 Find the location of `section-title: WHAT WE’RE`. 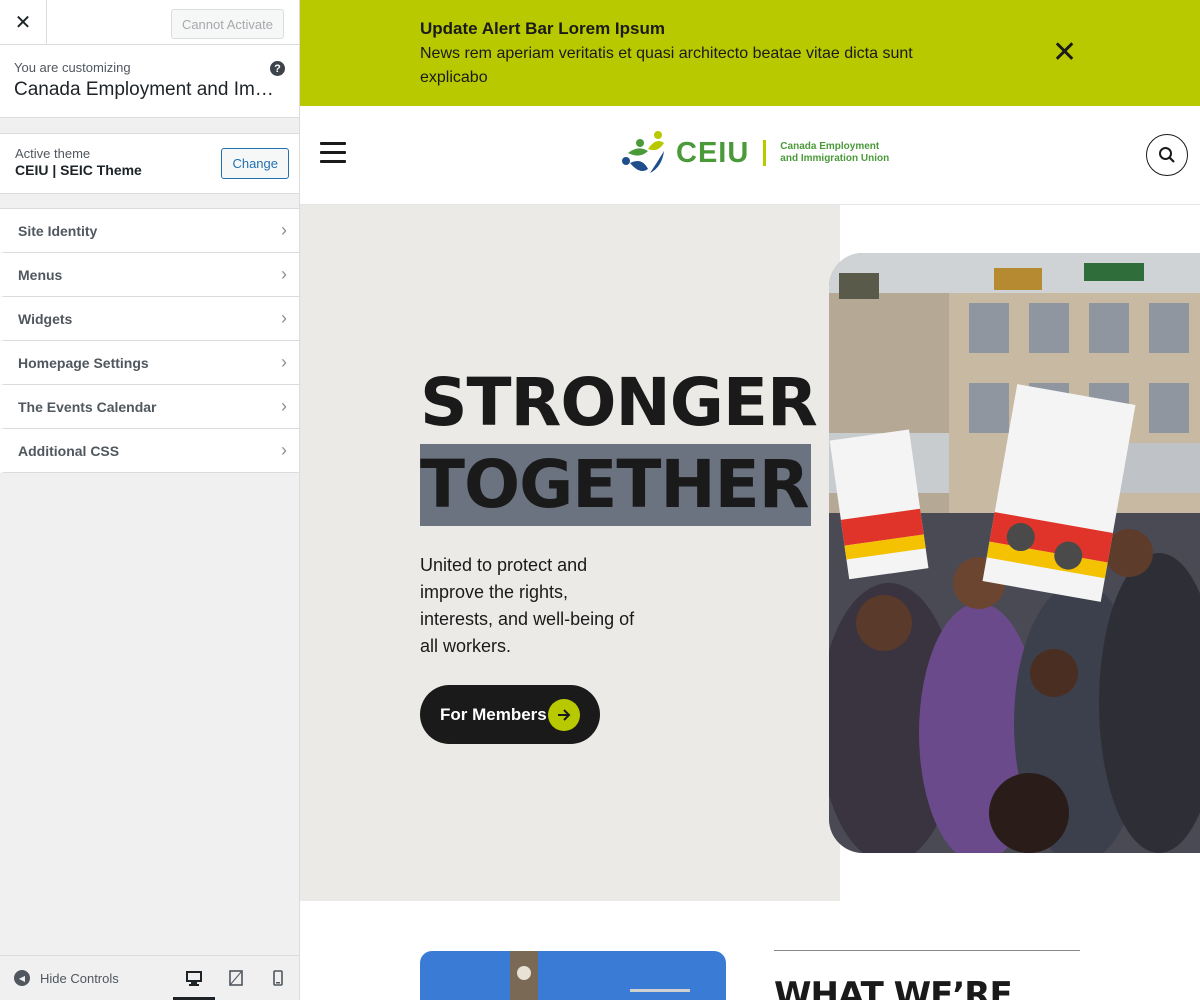

section-title: WHAT WE’RE is located at coordinates (893, 987).